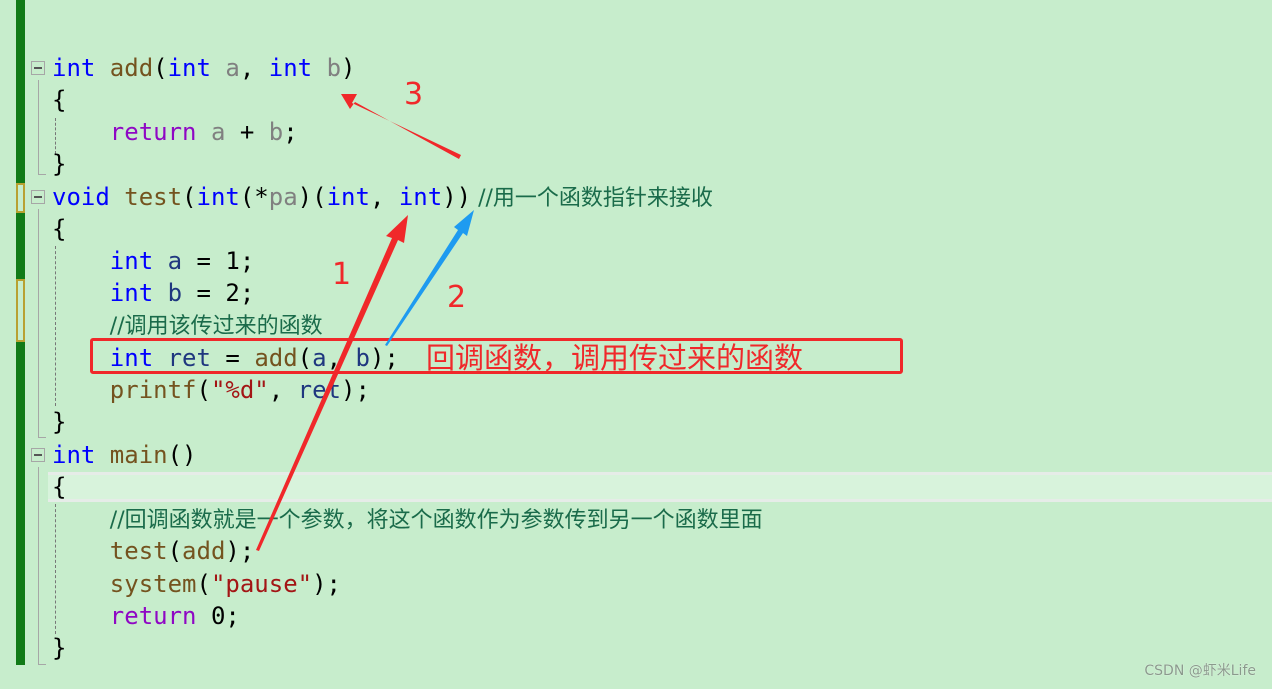 This screenshot has width=1272, height=689. I want to click on annotation-arrows, so click(365, 322).